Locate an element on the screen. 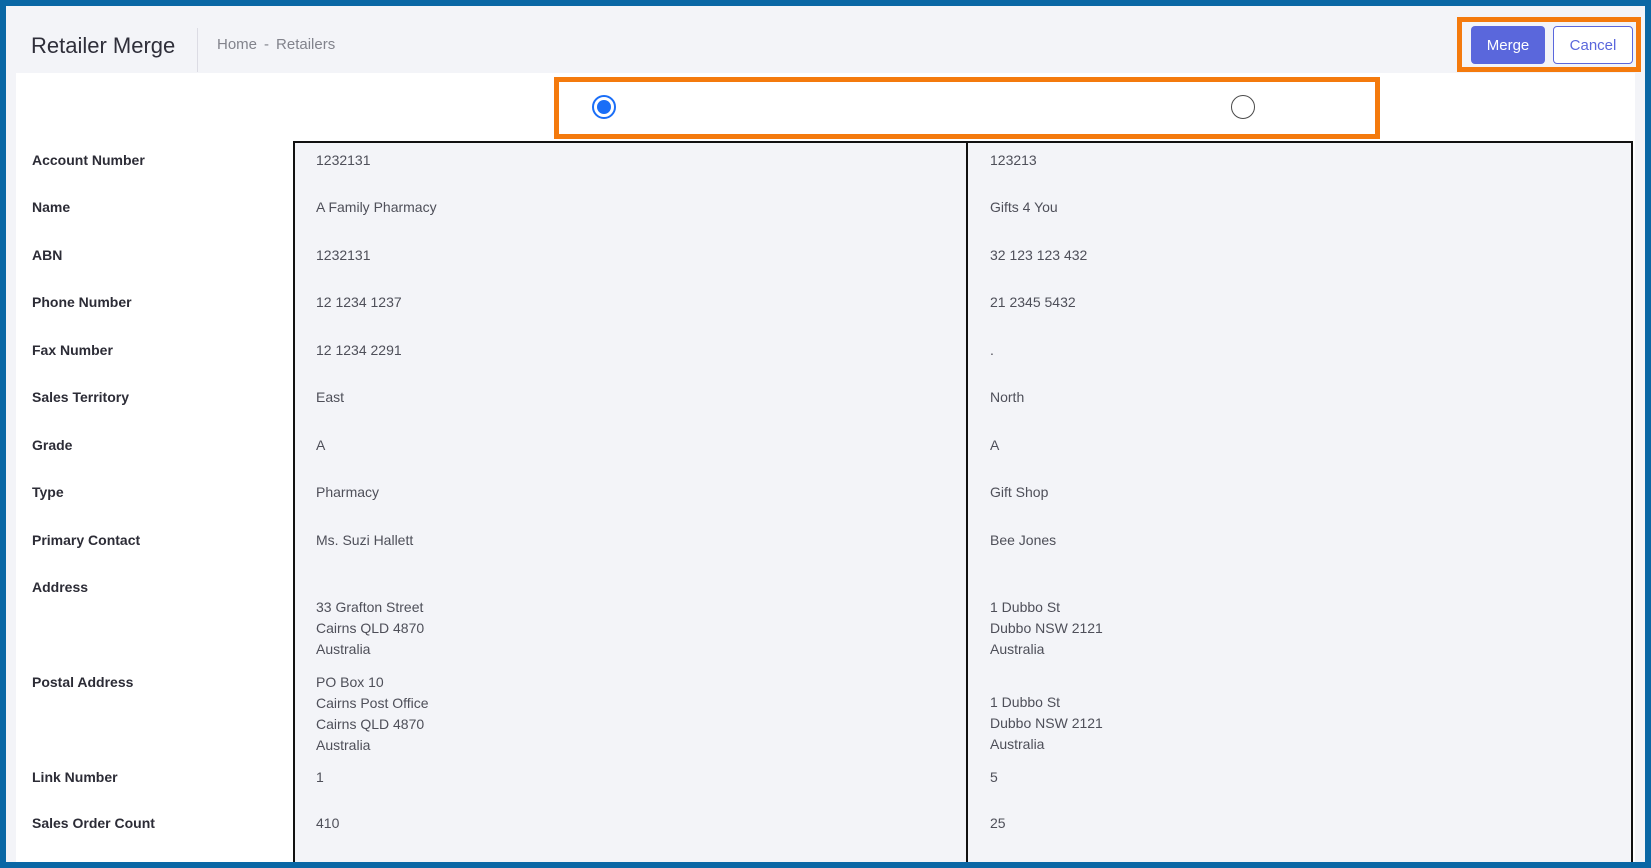  right-fax-number: . is located at coordinates (992, 350).